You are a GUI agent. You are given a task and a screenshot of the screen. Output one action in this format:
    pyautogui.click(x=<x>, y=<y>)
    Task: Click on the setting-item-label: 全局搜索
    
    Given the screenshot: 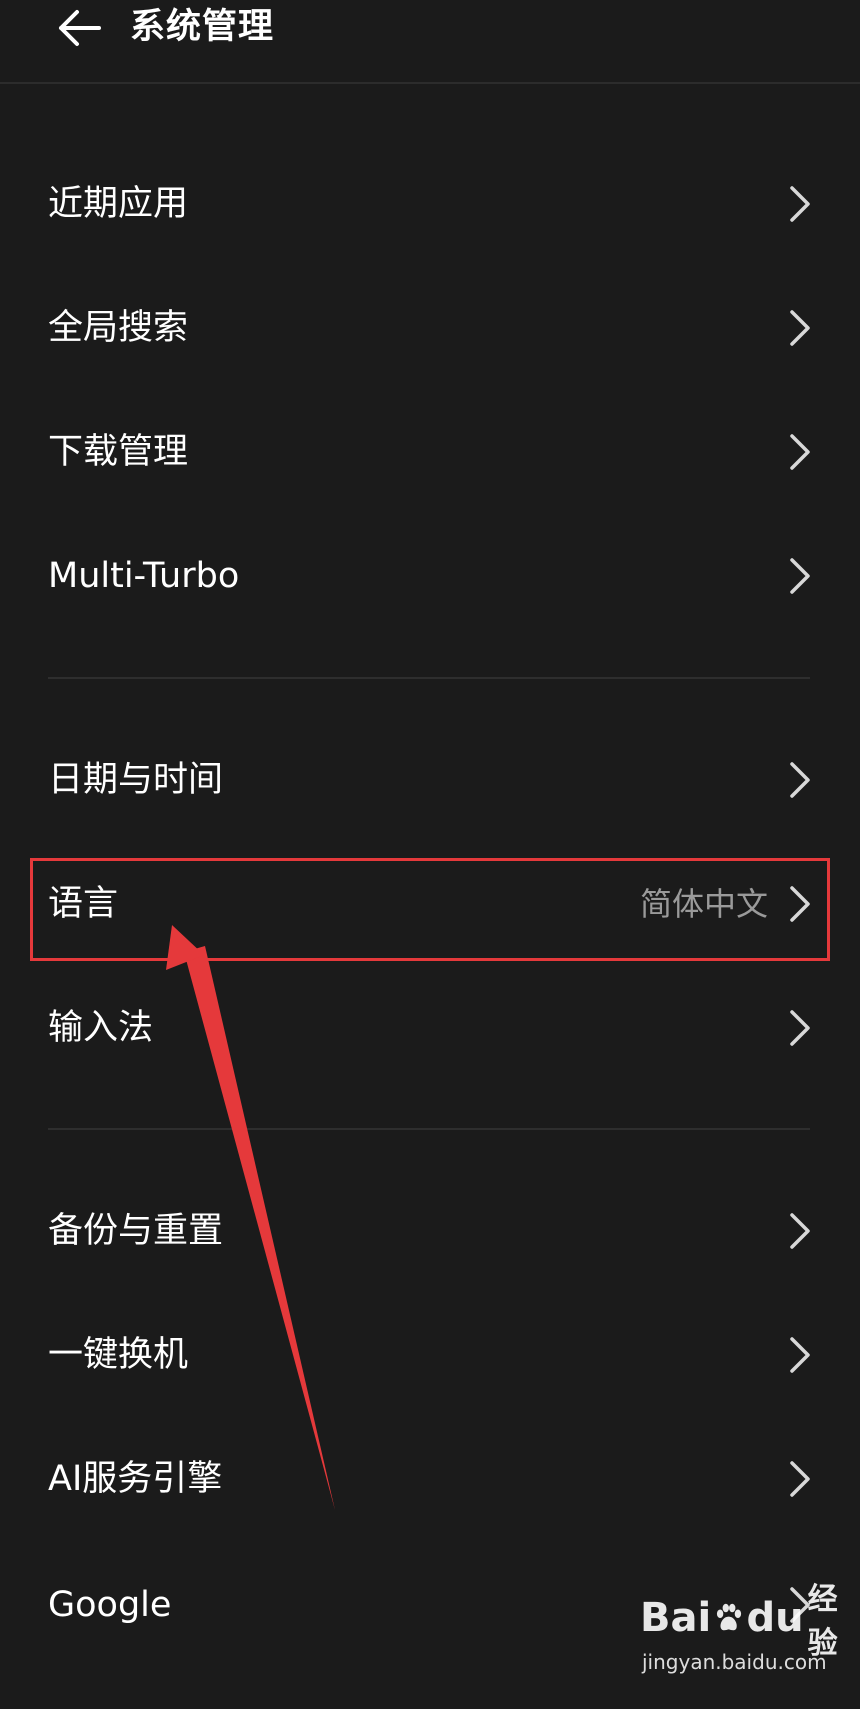 What is the action you would take?
    pyautogui.click(x=118, y=328)
    